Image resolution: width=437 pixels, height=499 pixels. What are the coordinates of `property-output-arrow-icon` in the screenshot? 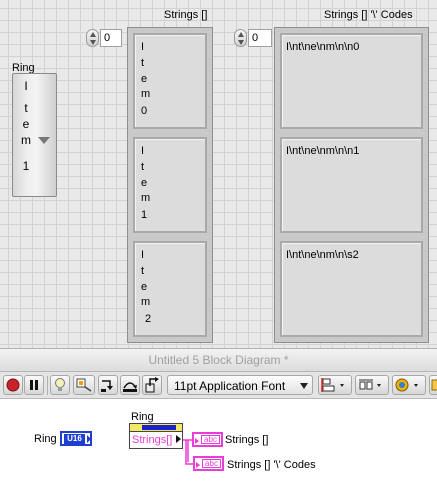 It's located at (178, 439).